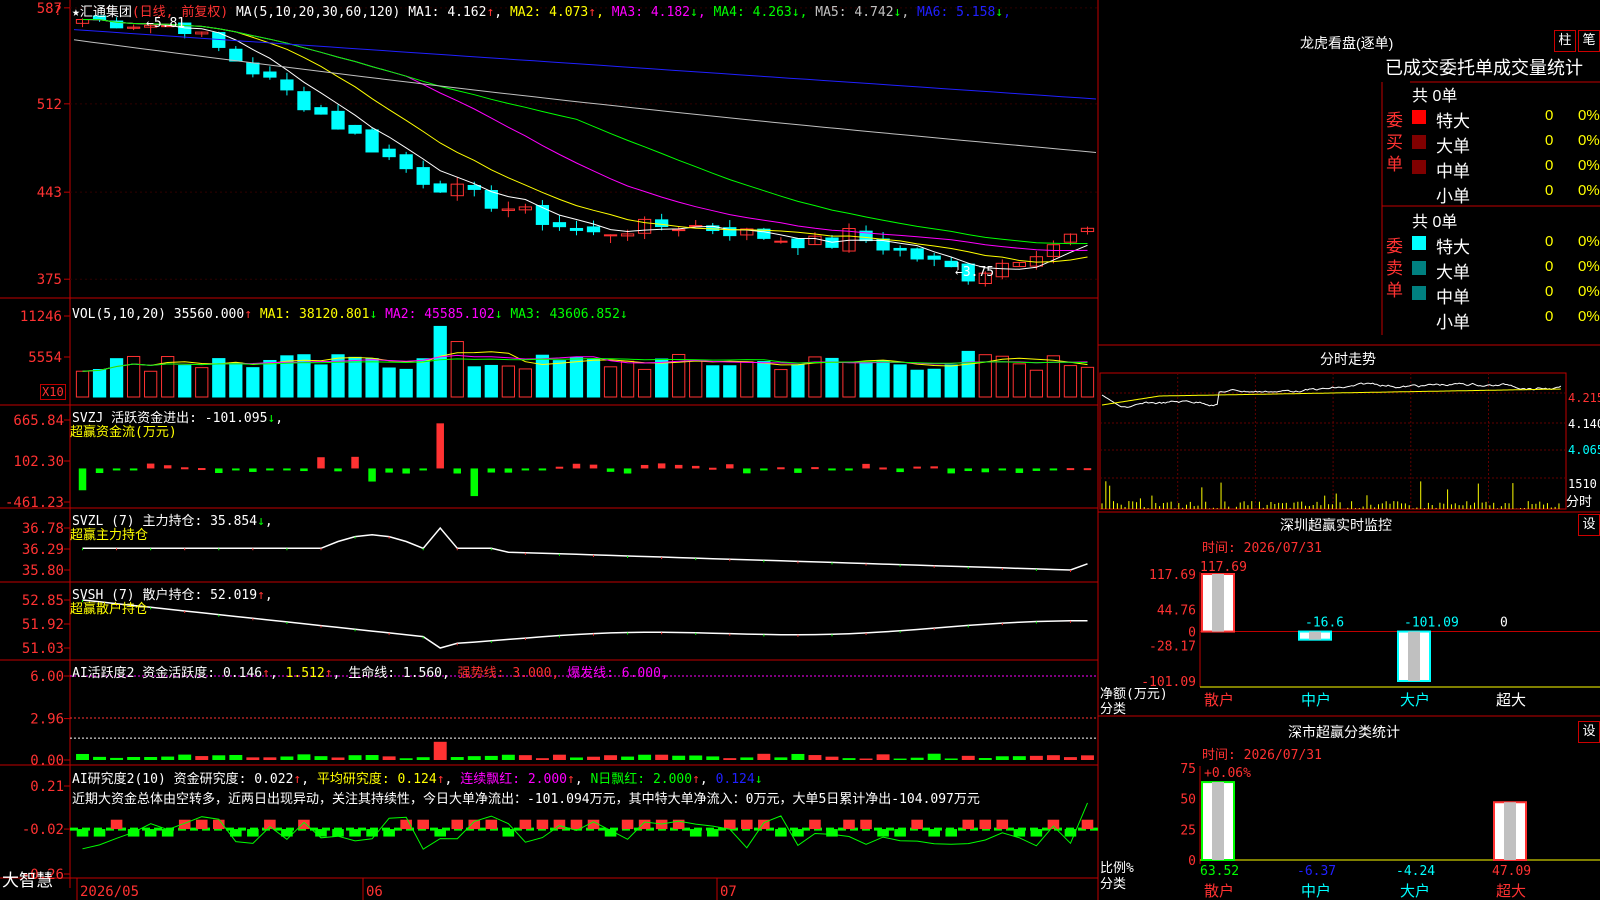 This screenshot has height=900, width=1600. I want to click on volume-panel: 11246 5554, so click(557, 353).